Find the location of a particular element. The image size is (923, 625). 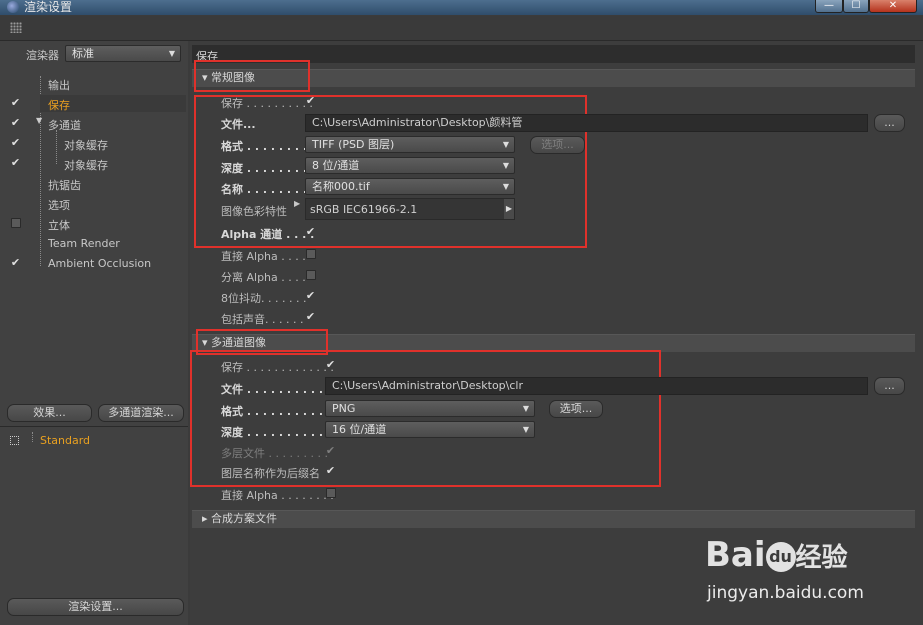

tree-item-output: 输出 is located at coordinates (59, 85).